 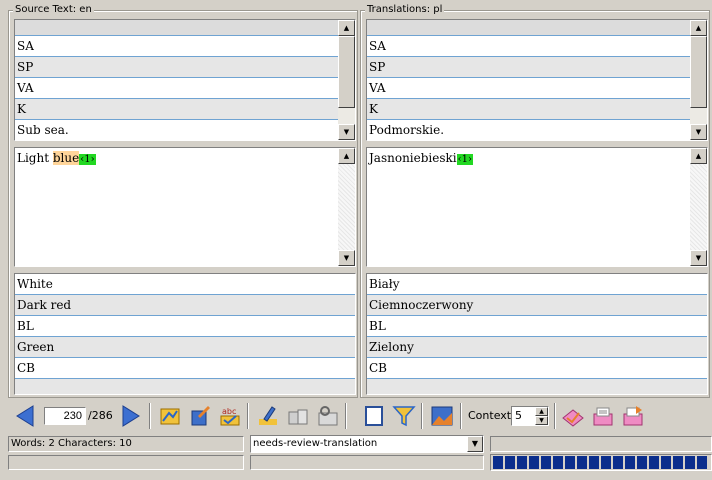 I want to click on svg-text: abc, so click(x=229, y=411).